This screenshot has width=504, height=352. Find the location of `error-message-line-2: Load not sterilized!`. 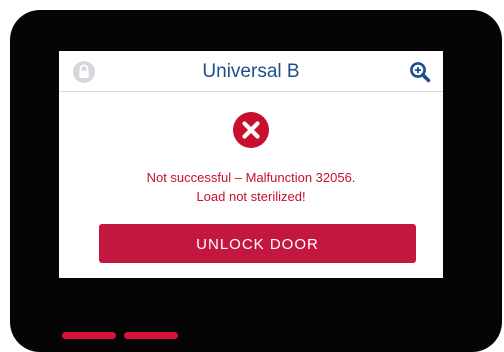

error-message-line-2: Load not sterilized! is located at coordinates (251, 196).